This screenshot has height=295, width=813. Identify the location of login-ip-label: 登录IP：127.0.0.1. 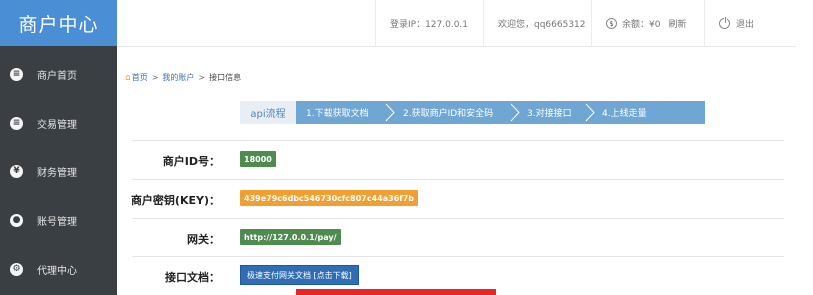
(429, 25).